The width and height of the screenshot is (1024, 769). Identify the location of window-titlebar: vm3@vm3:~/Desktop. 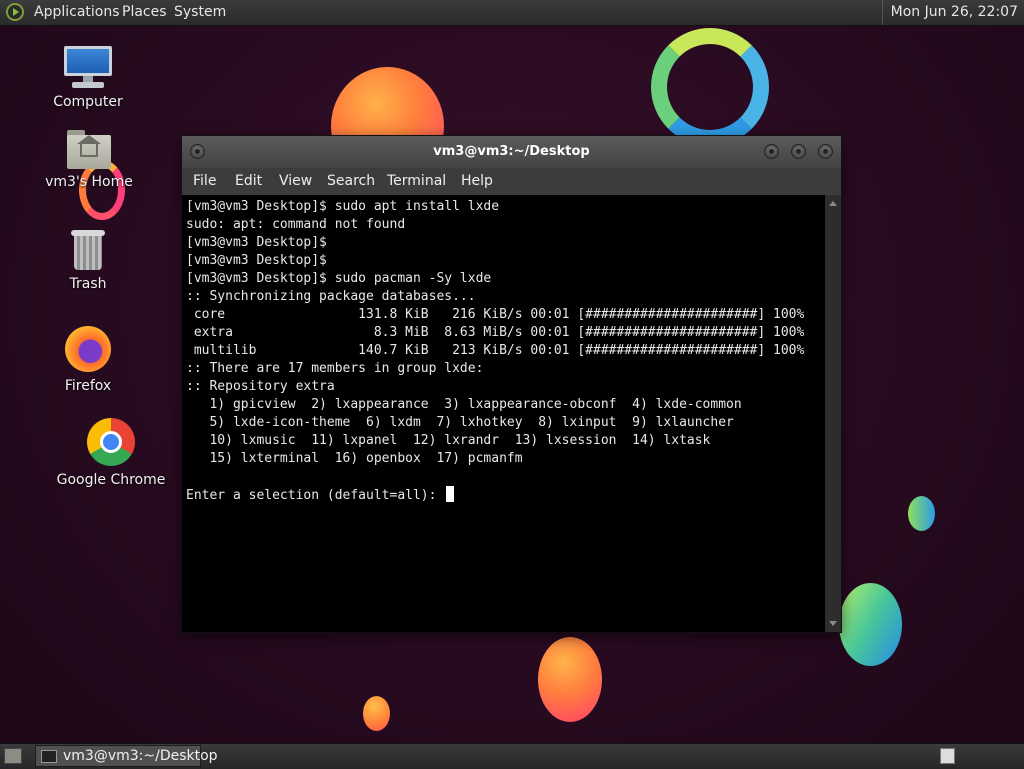
(511, 152).